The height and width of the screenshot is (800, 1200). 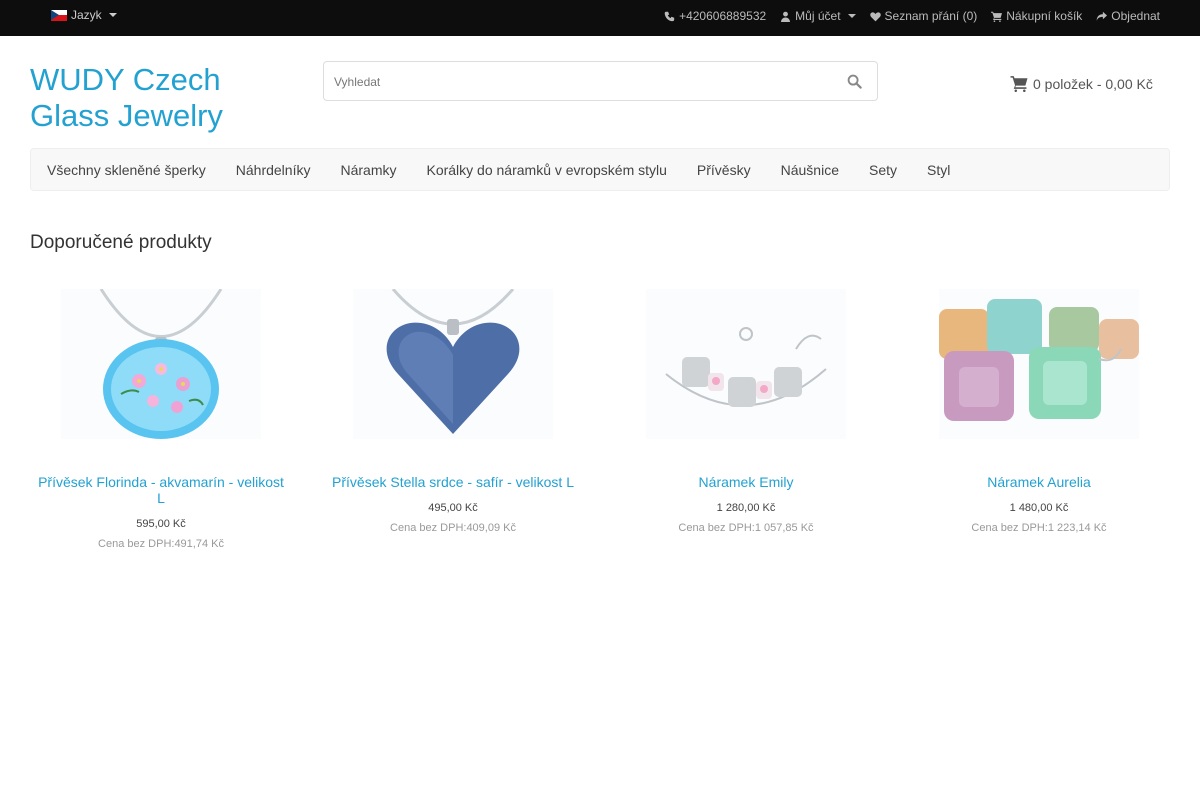 What do you see at coordinates (931, 16) in the screenshot?
I see `wishlist-label: Seznam přání (0)` at bounding box center [931, 16].